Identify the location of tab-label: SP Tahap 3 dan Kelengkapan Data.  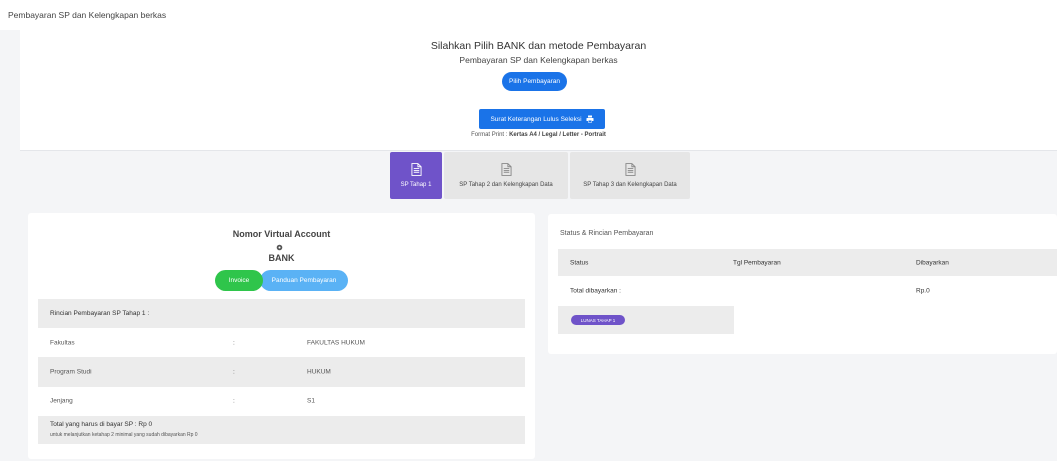
(630, 185).